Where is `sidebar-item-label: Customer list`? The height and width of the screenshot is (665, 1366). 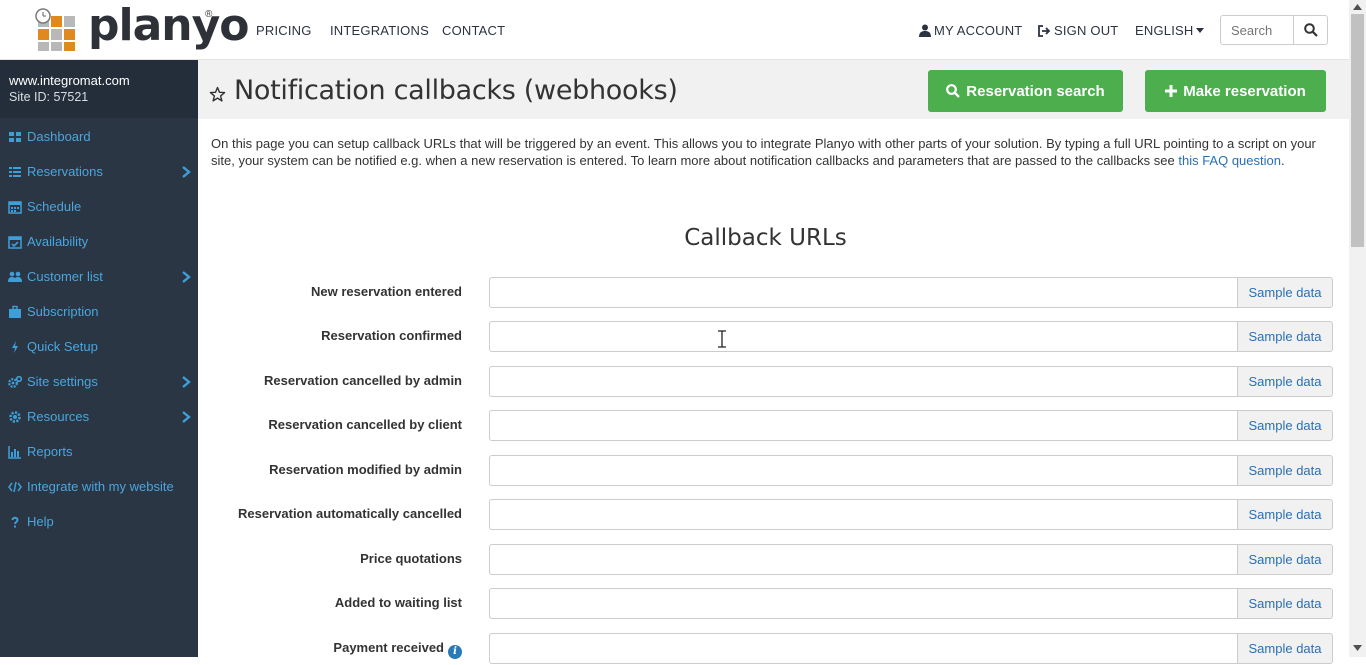 sidebar-item-label: Customer list is located at coordinates (65, 276).